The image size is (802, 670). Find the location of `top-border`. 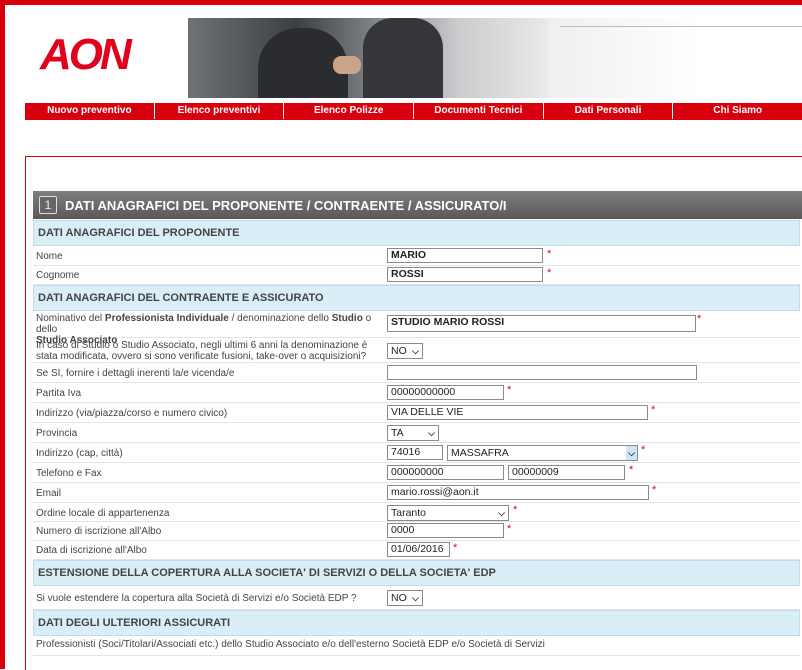

top-border is located at coordinates (401, 2).